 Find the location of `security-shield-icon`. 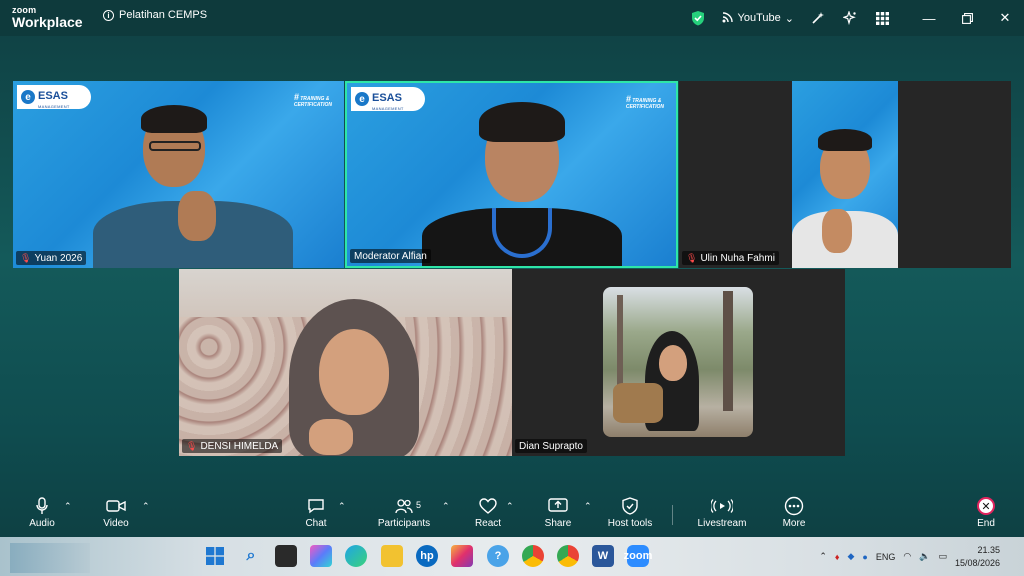

security-shield-icon is located at coordinates (698, 18).